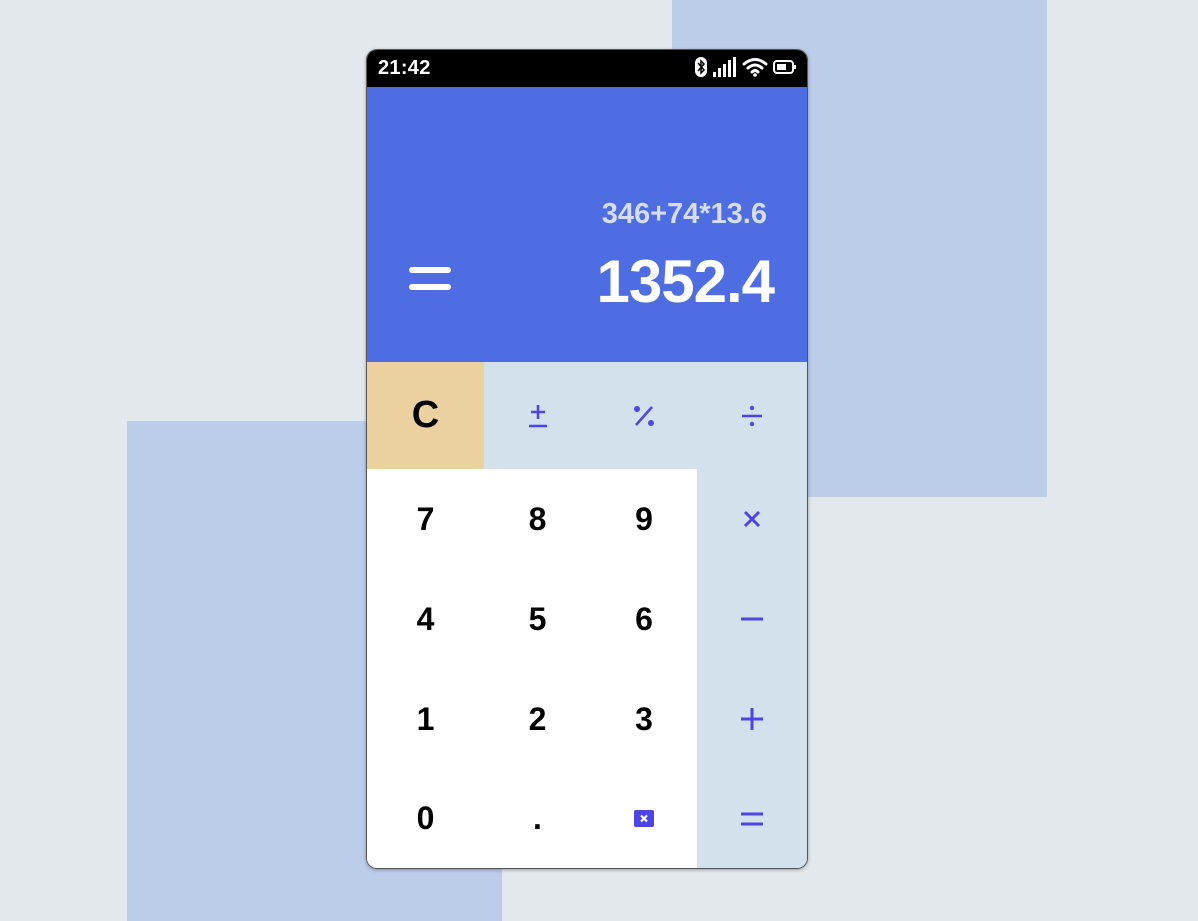 This screenshot has height=921, width=1198. I want to click on decimal-button: ., so click(537, 818).